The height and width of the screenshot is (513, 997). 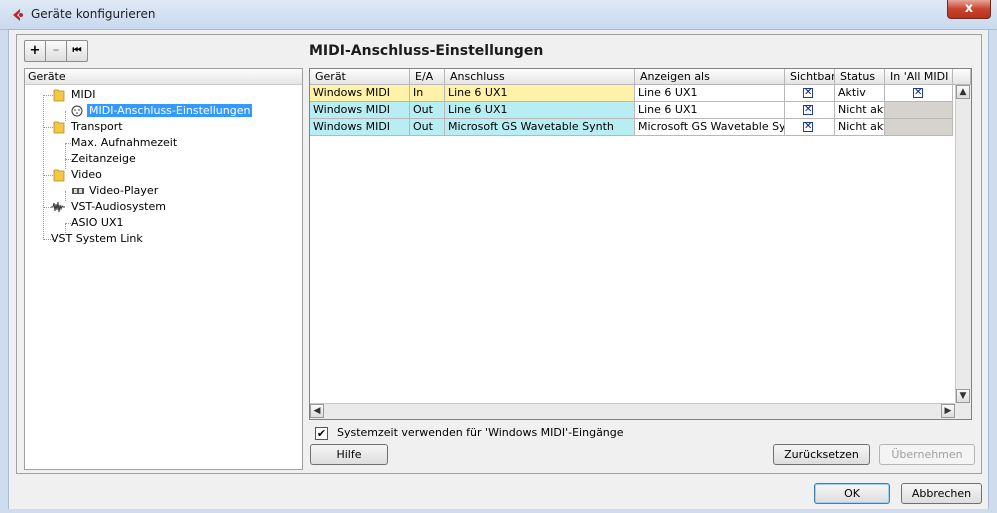 I want to click on column-header-status: Status, so click(x=860, y=77).